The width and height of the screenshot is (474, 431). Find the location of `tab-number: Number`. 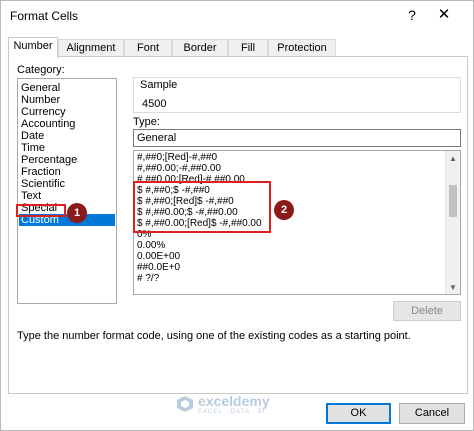

tab-number: Number is located at coordinates (33, 47).